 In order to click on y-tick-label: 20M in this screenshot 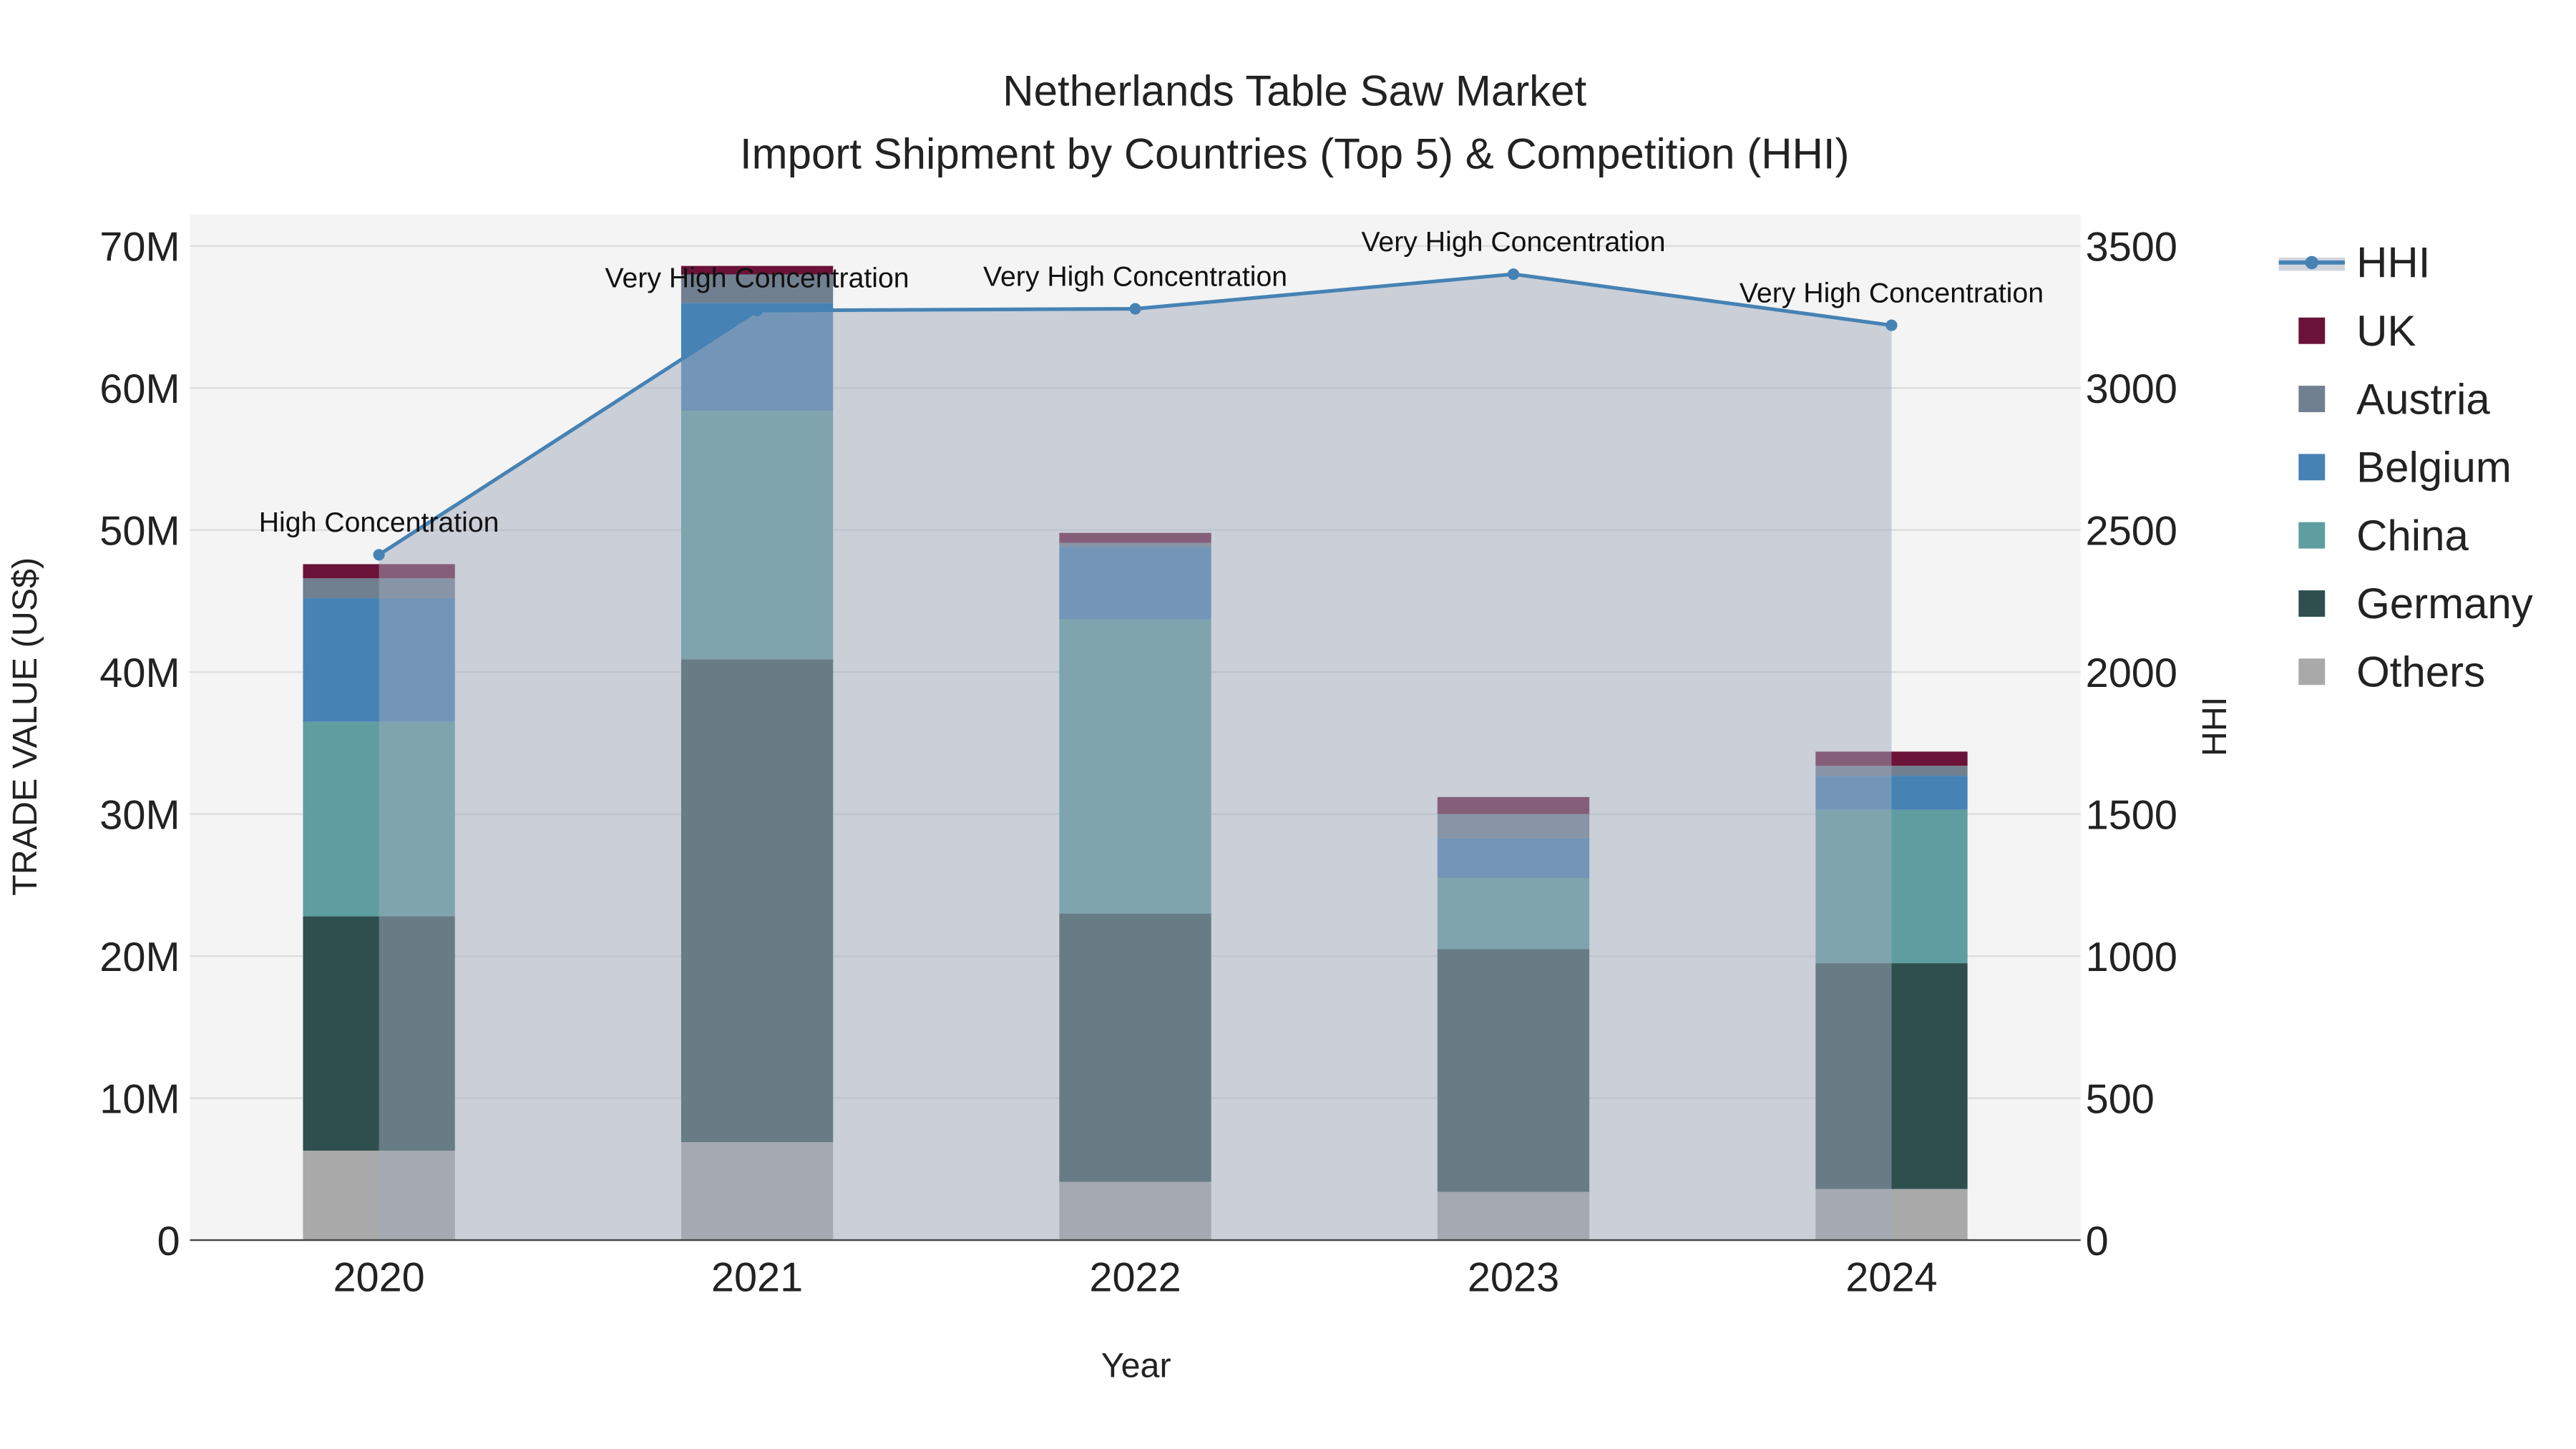, I will do `click(139, 957)`.